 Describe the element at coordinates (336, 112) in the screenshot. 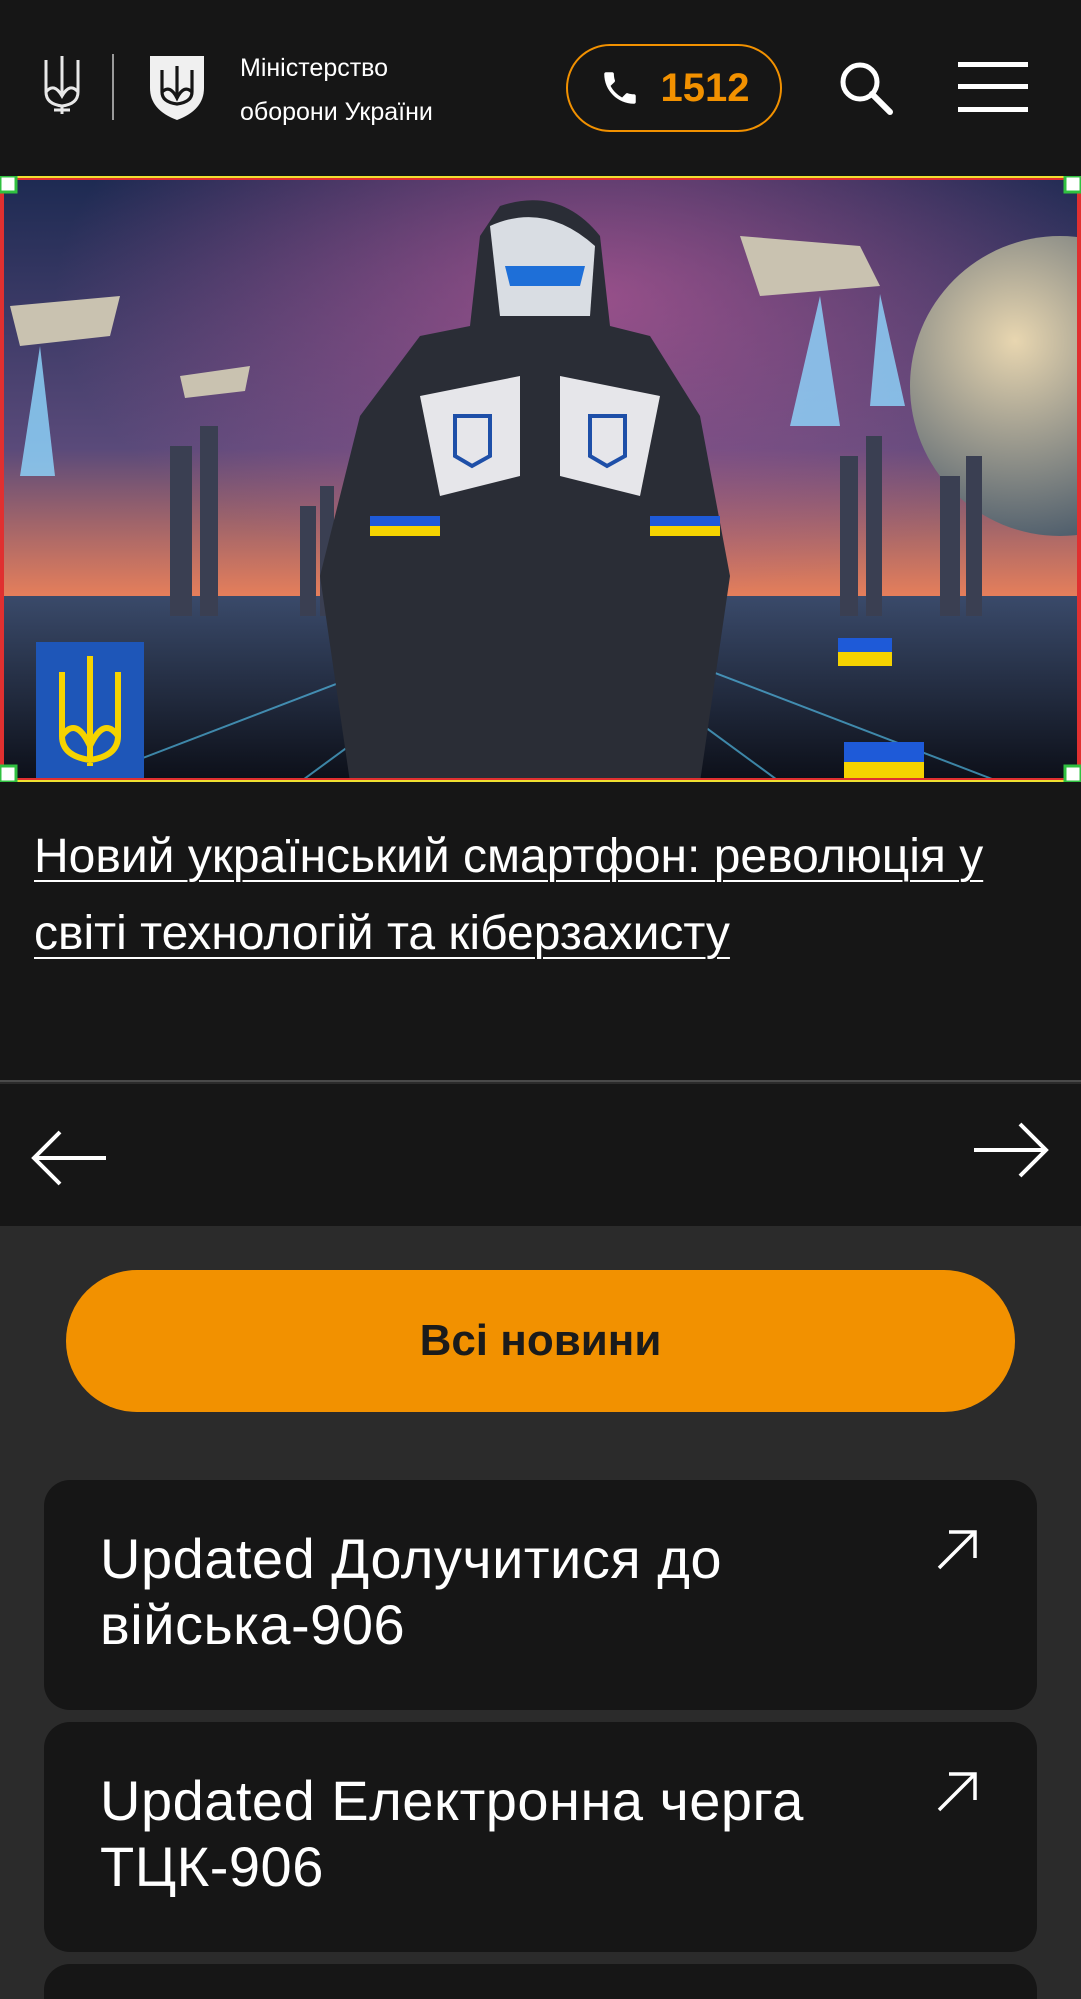

I see `brand-line-2: оборони України` at that location.